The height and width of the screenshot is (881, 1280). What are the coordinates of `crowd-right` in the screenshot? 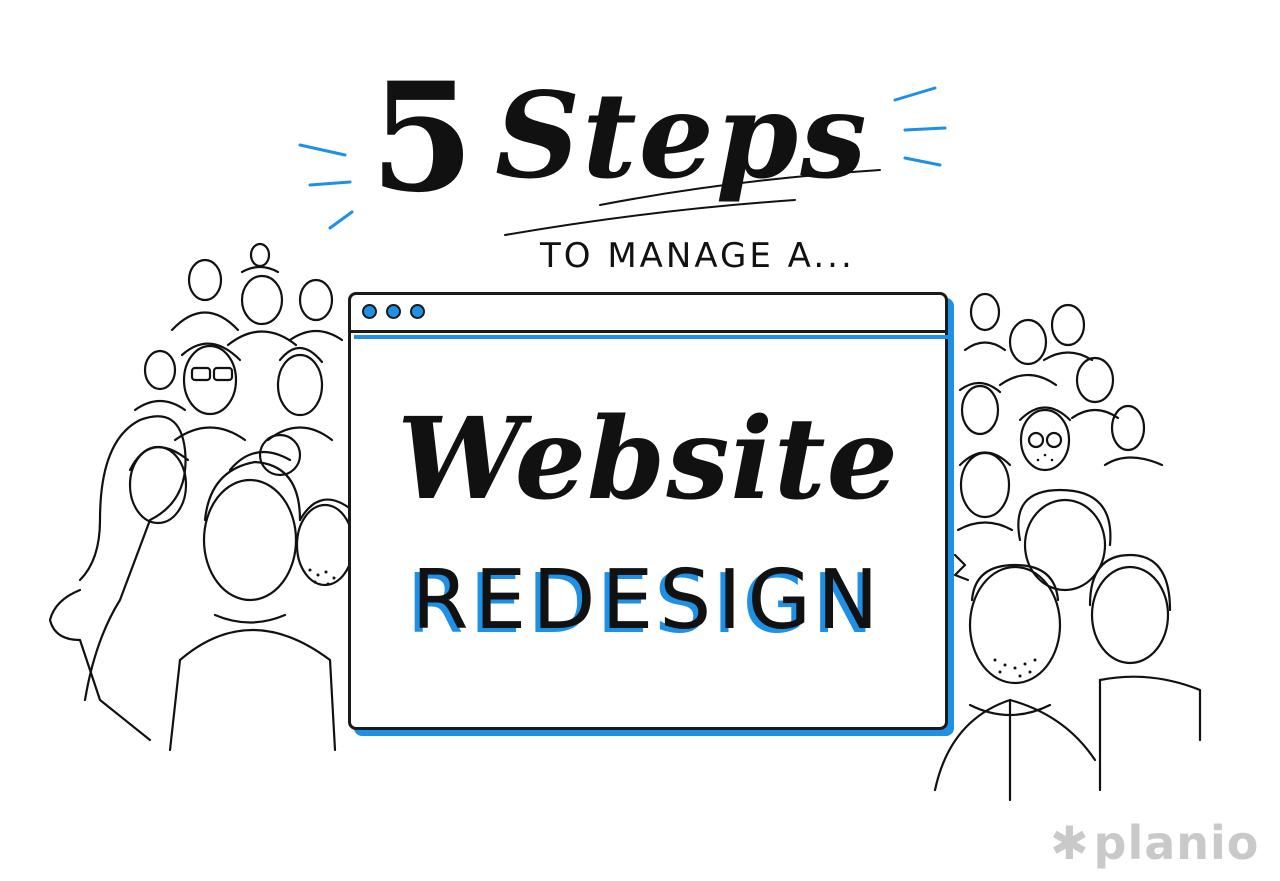 It's located at (1067, 547).